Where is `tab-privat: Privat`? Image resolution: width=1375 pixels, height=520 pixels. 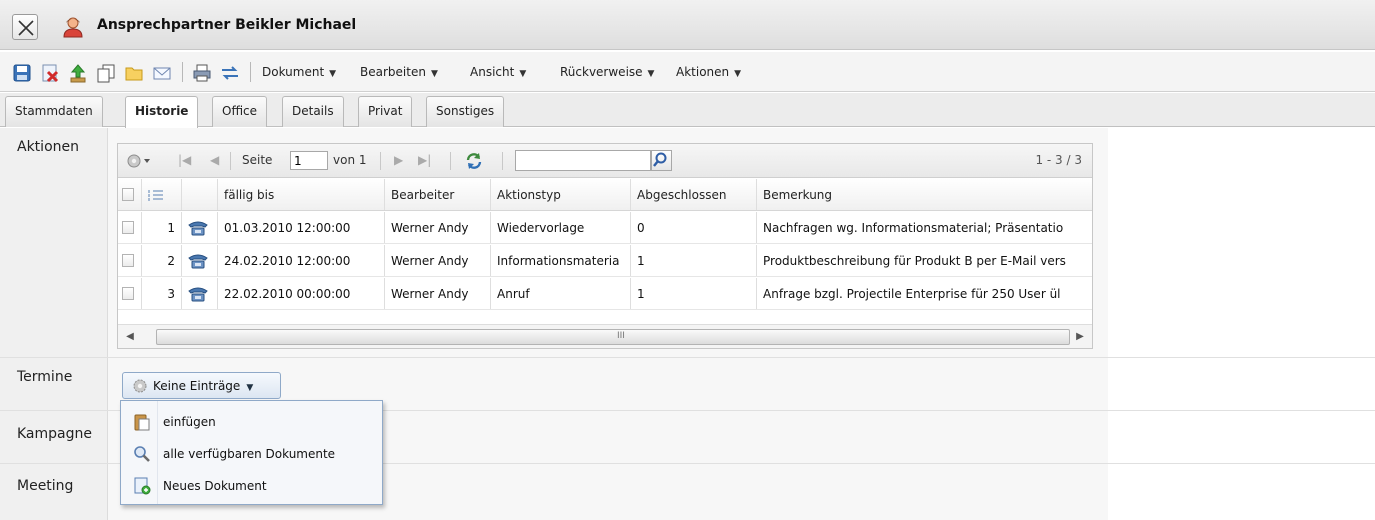
tab-privat: Privat is located at coordinates (385, 111).